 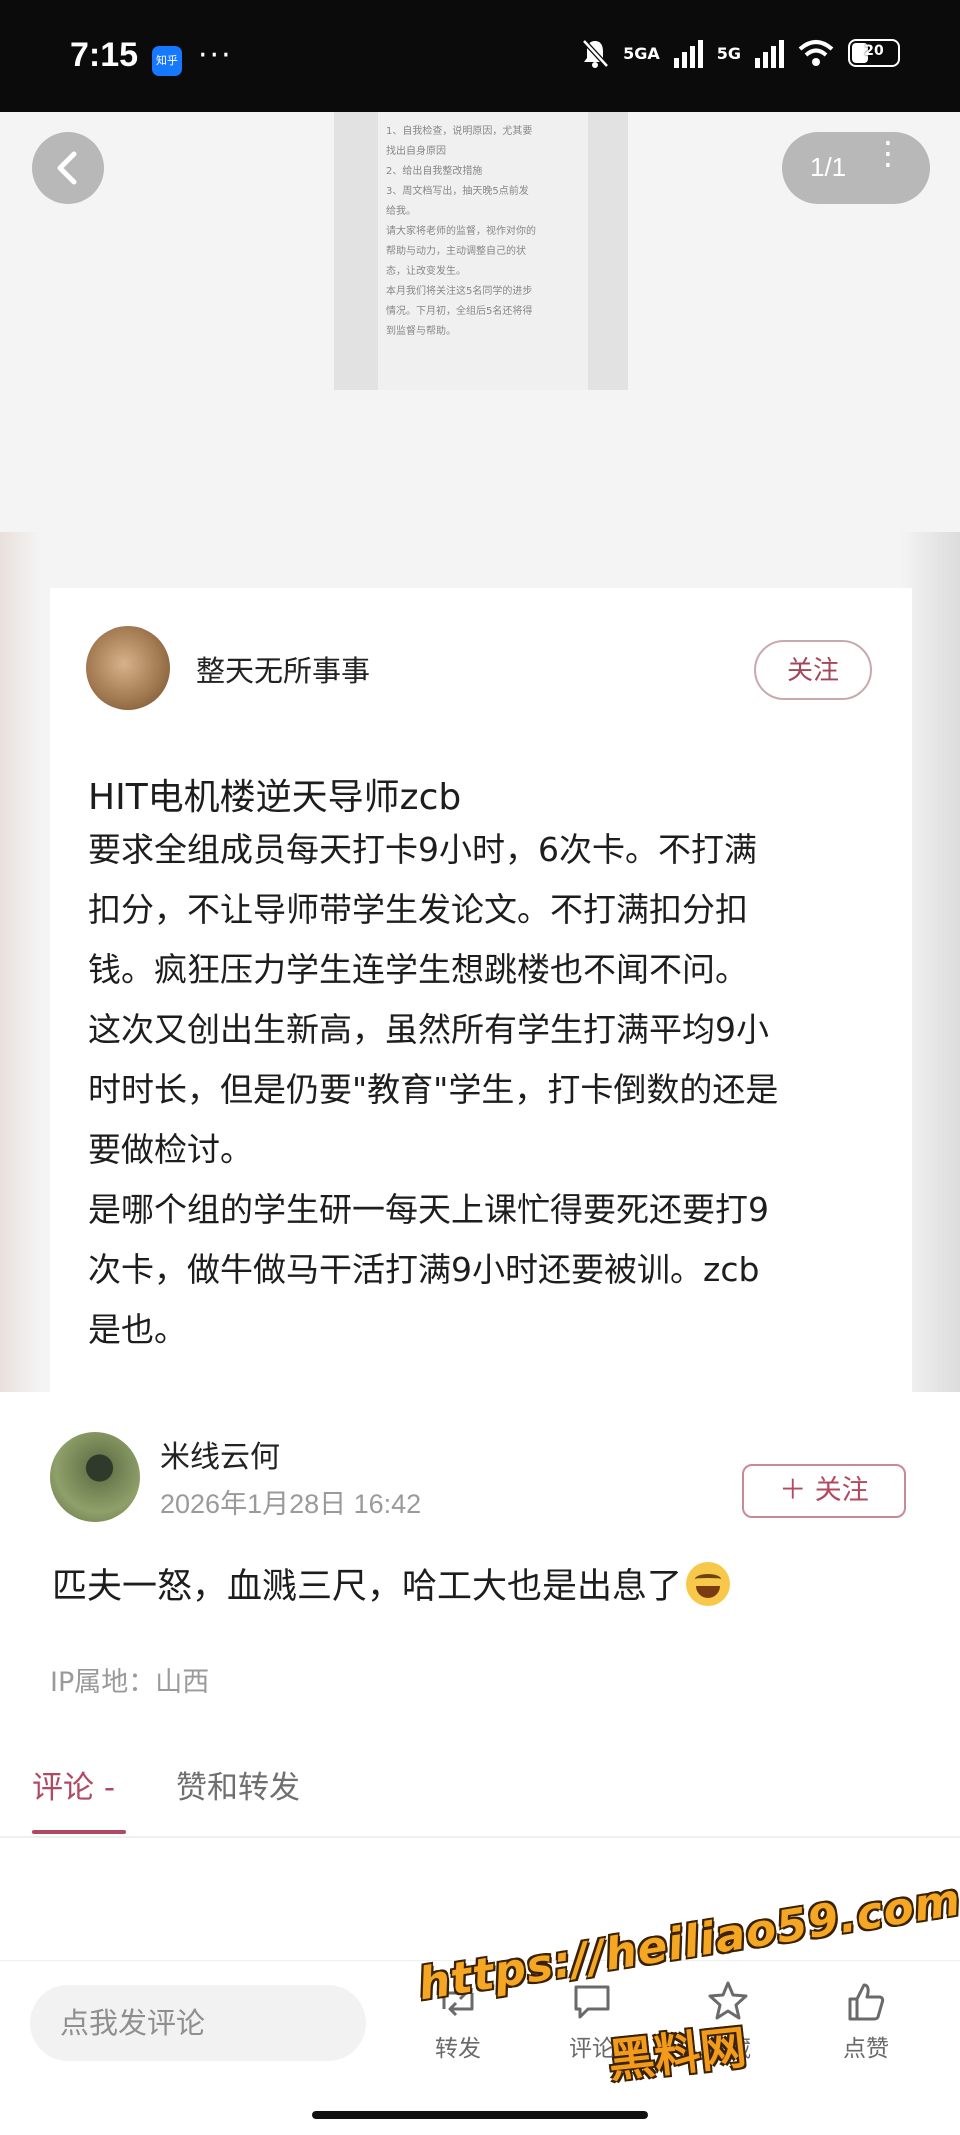 What do you see at coordinates (291, 1504) in the screenshot?
I see `comment-timestamp: 2026年1月28日 16:42` at bounding box center [291, 1504].